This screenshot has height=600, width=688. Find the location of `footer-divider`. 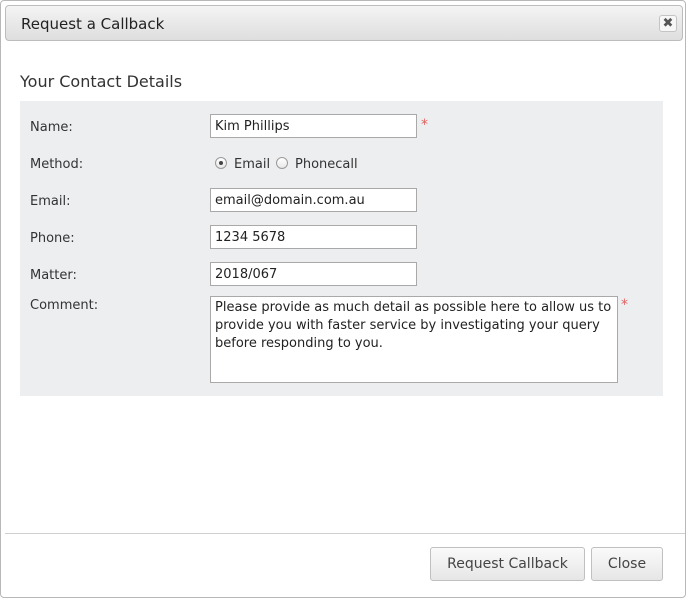

footer-divider is located at coordinates (345, 533).